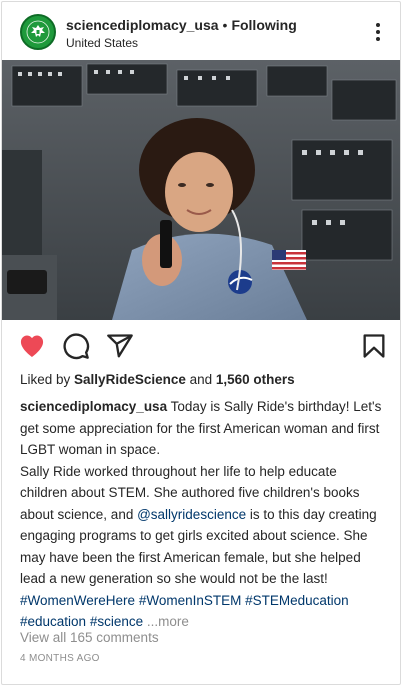 The height and width of the screenshot is (686, 402). I want to click on location-link: United States, so click(102, 43).